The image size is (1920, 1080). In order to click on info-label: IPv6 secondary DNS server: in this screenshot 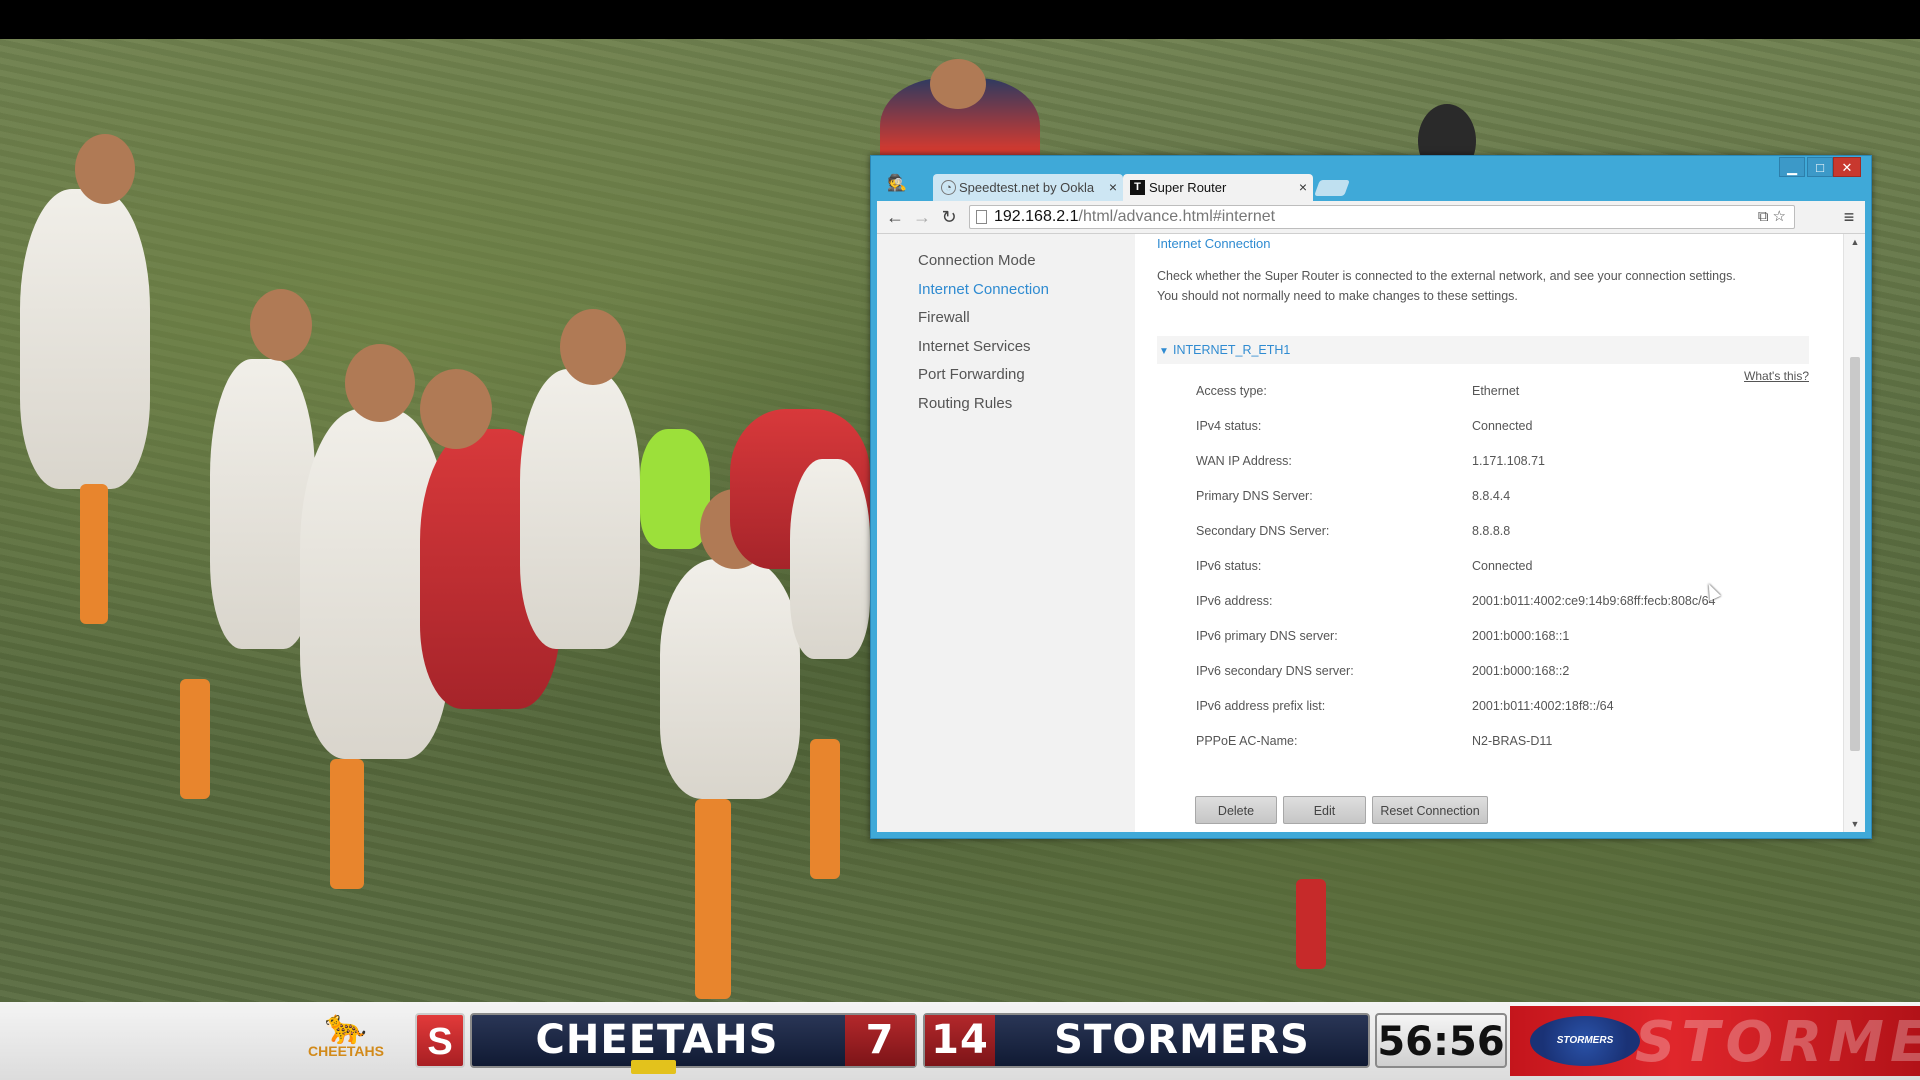, I will do `click(1275, 671)`.